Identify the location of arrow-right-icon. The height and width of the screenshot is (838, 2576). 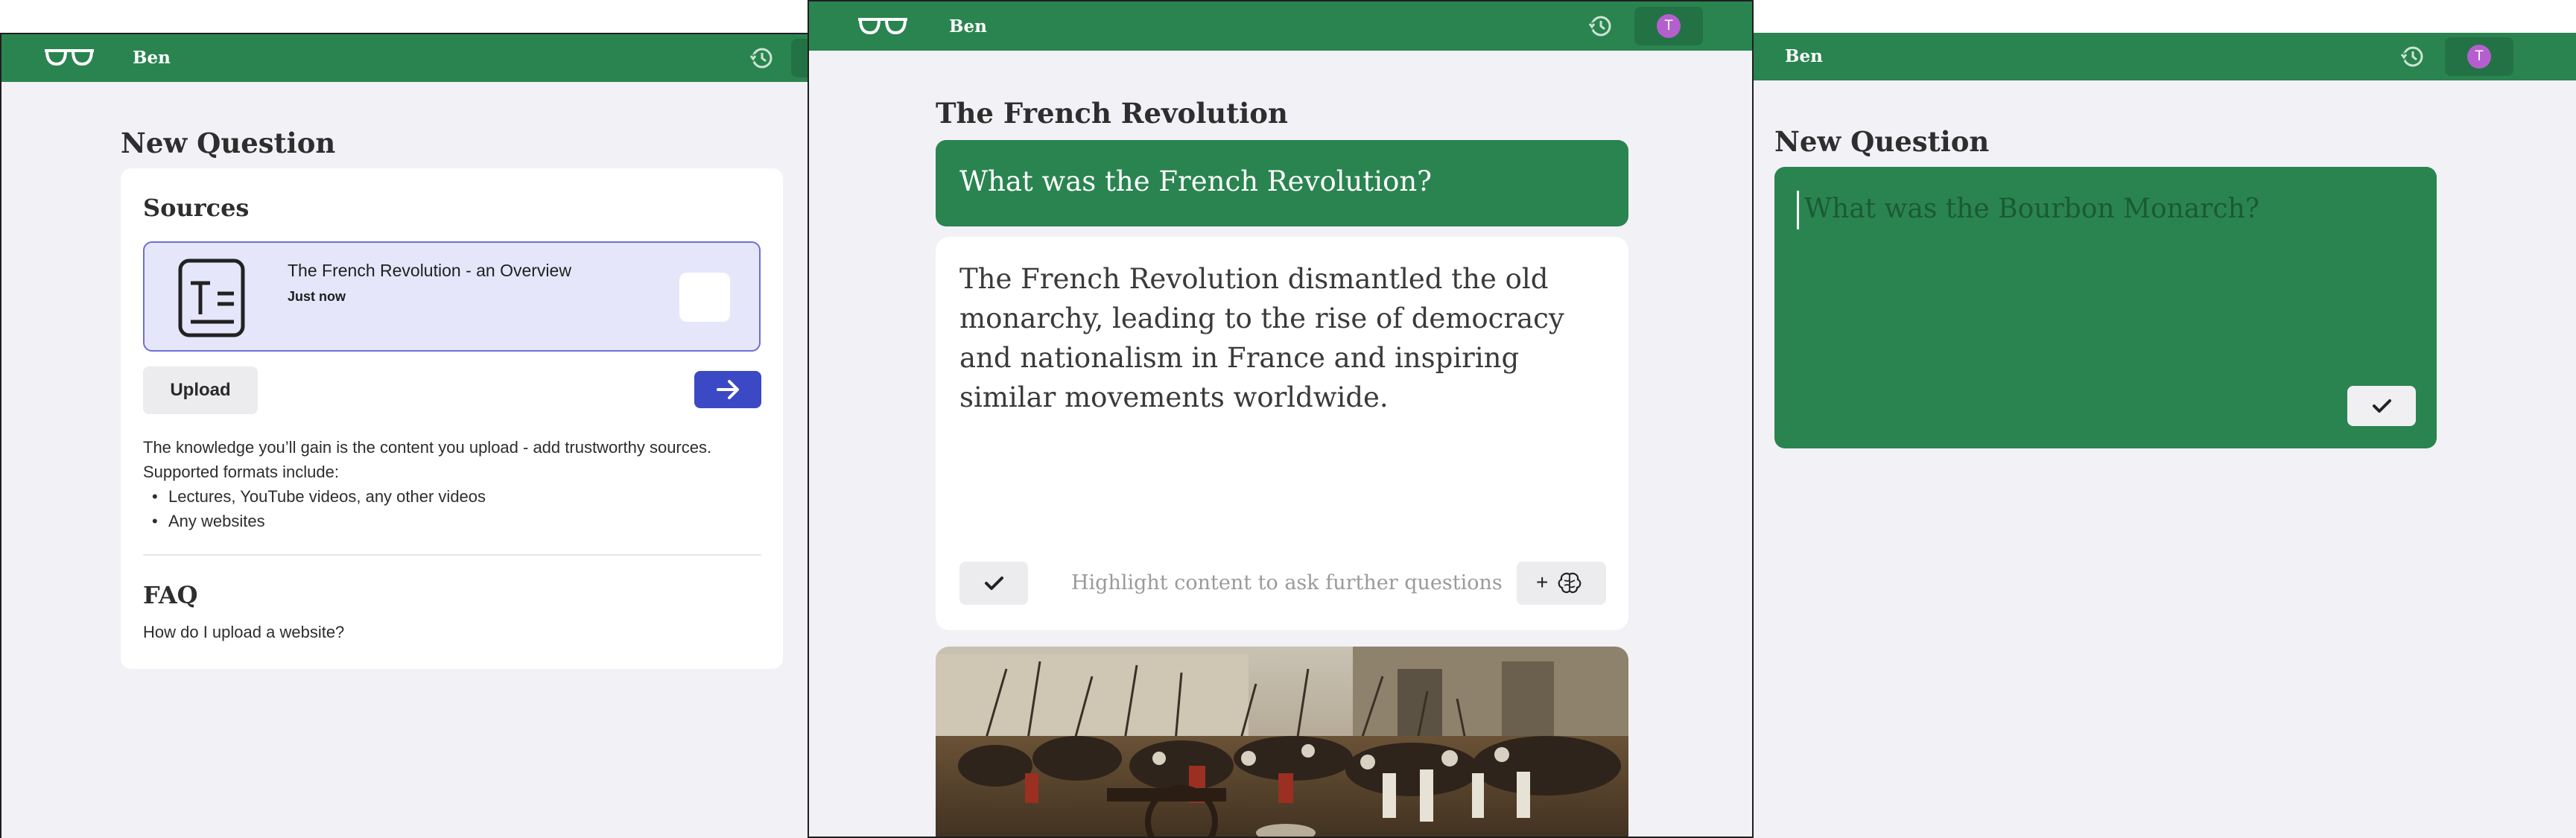
(728, 390).